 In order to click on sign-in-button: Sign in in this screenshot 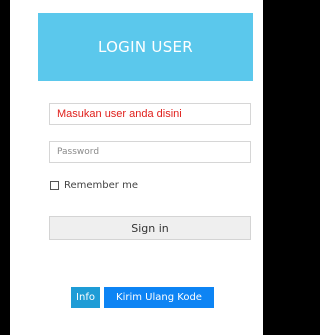, I will do `click(150, 228)`.